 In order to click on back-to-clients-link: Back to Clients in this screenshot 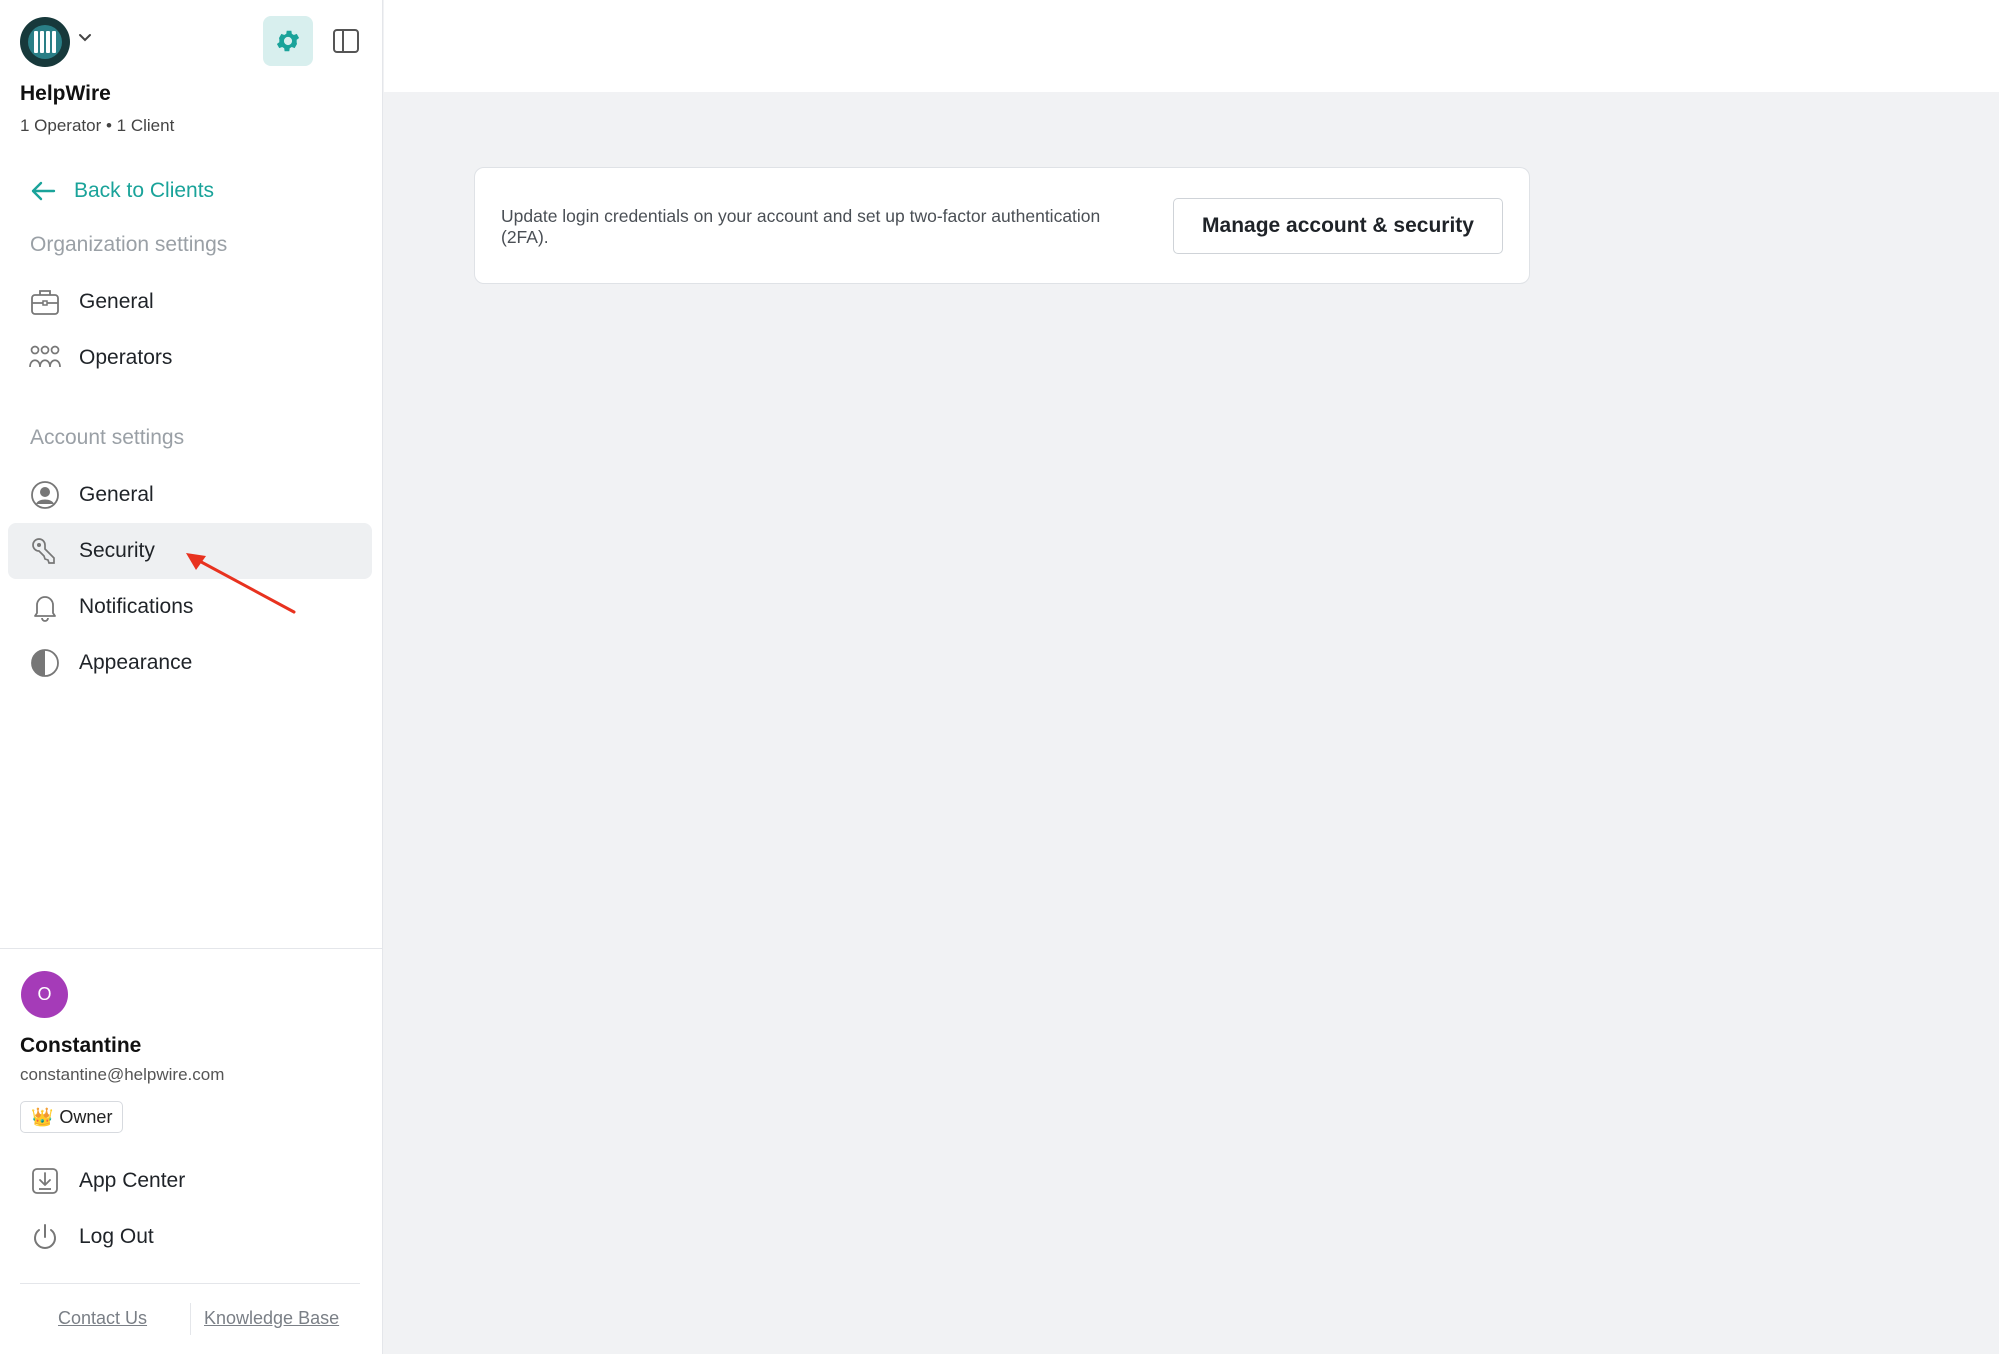, I will do `click(122, 191)`.